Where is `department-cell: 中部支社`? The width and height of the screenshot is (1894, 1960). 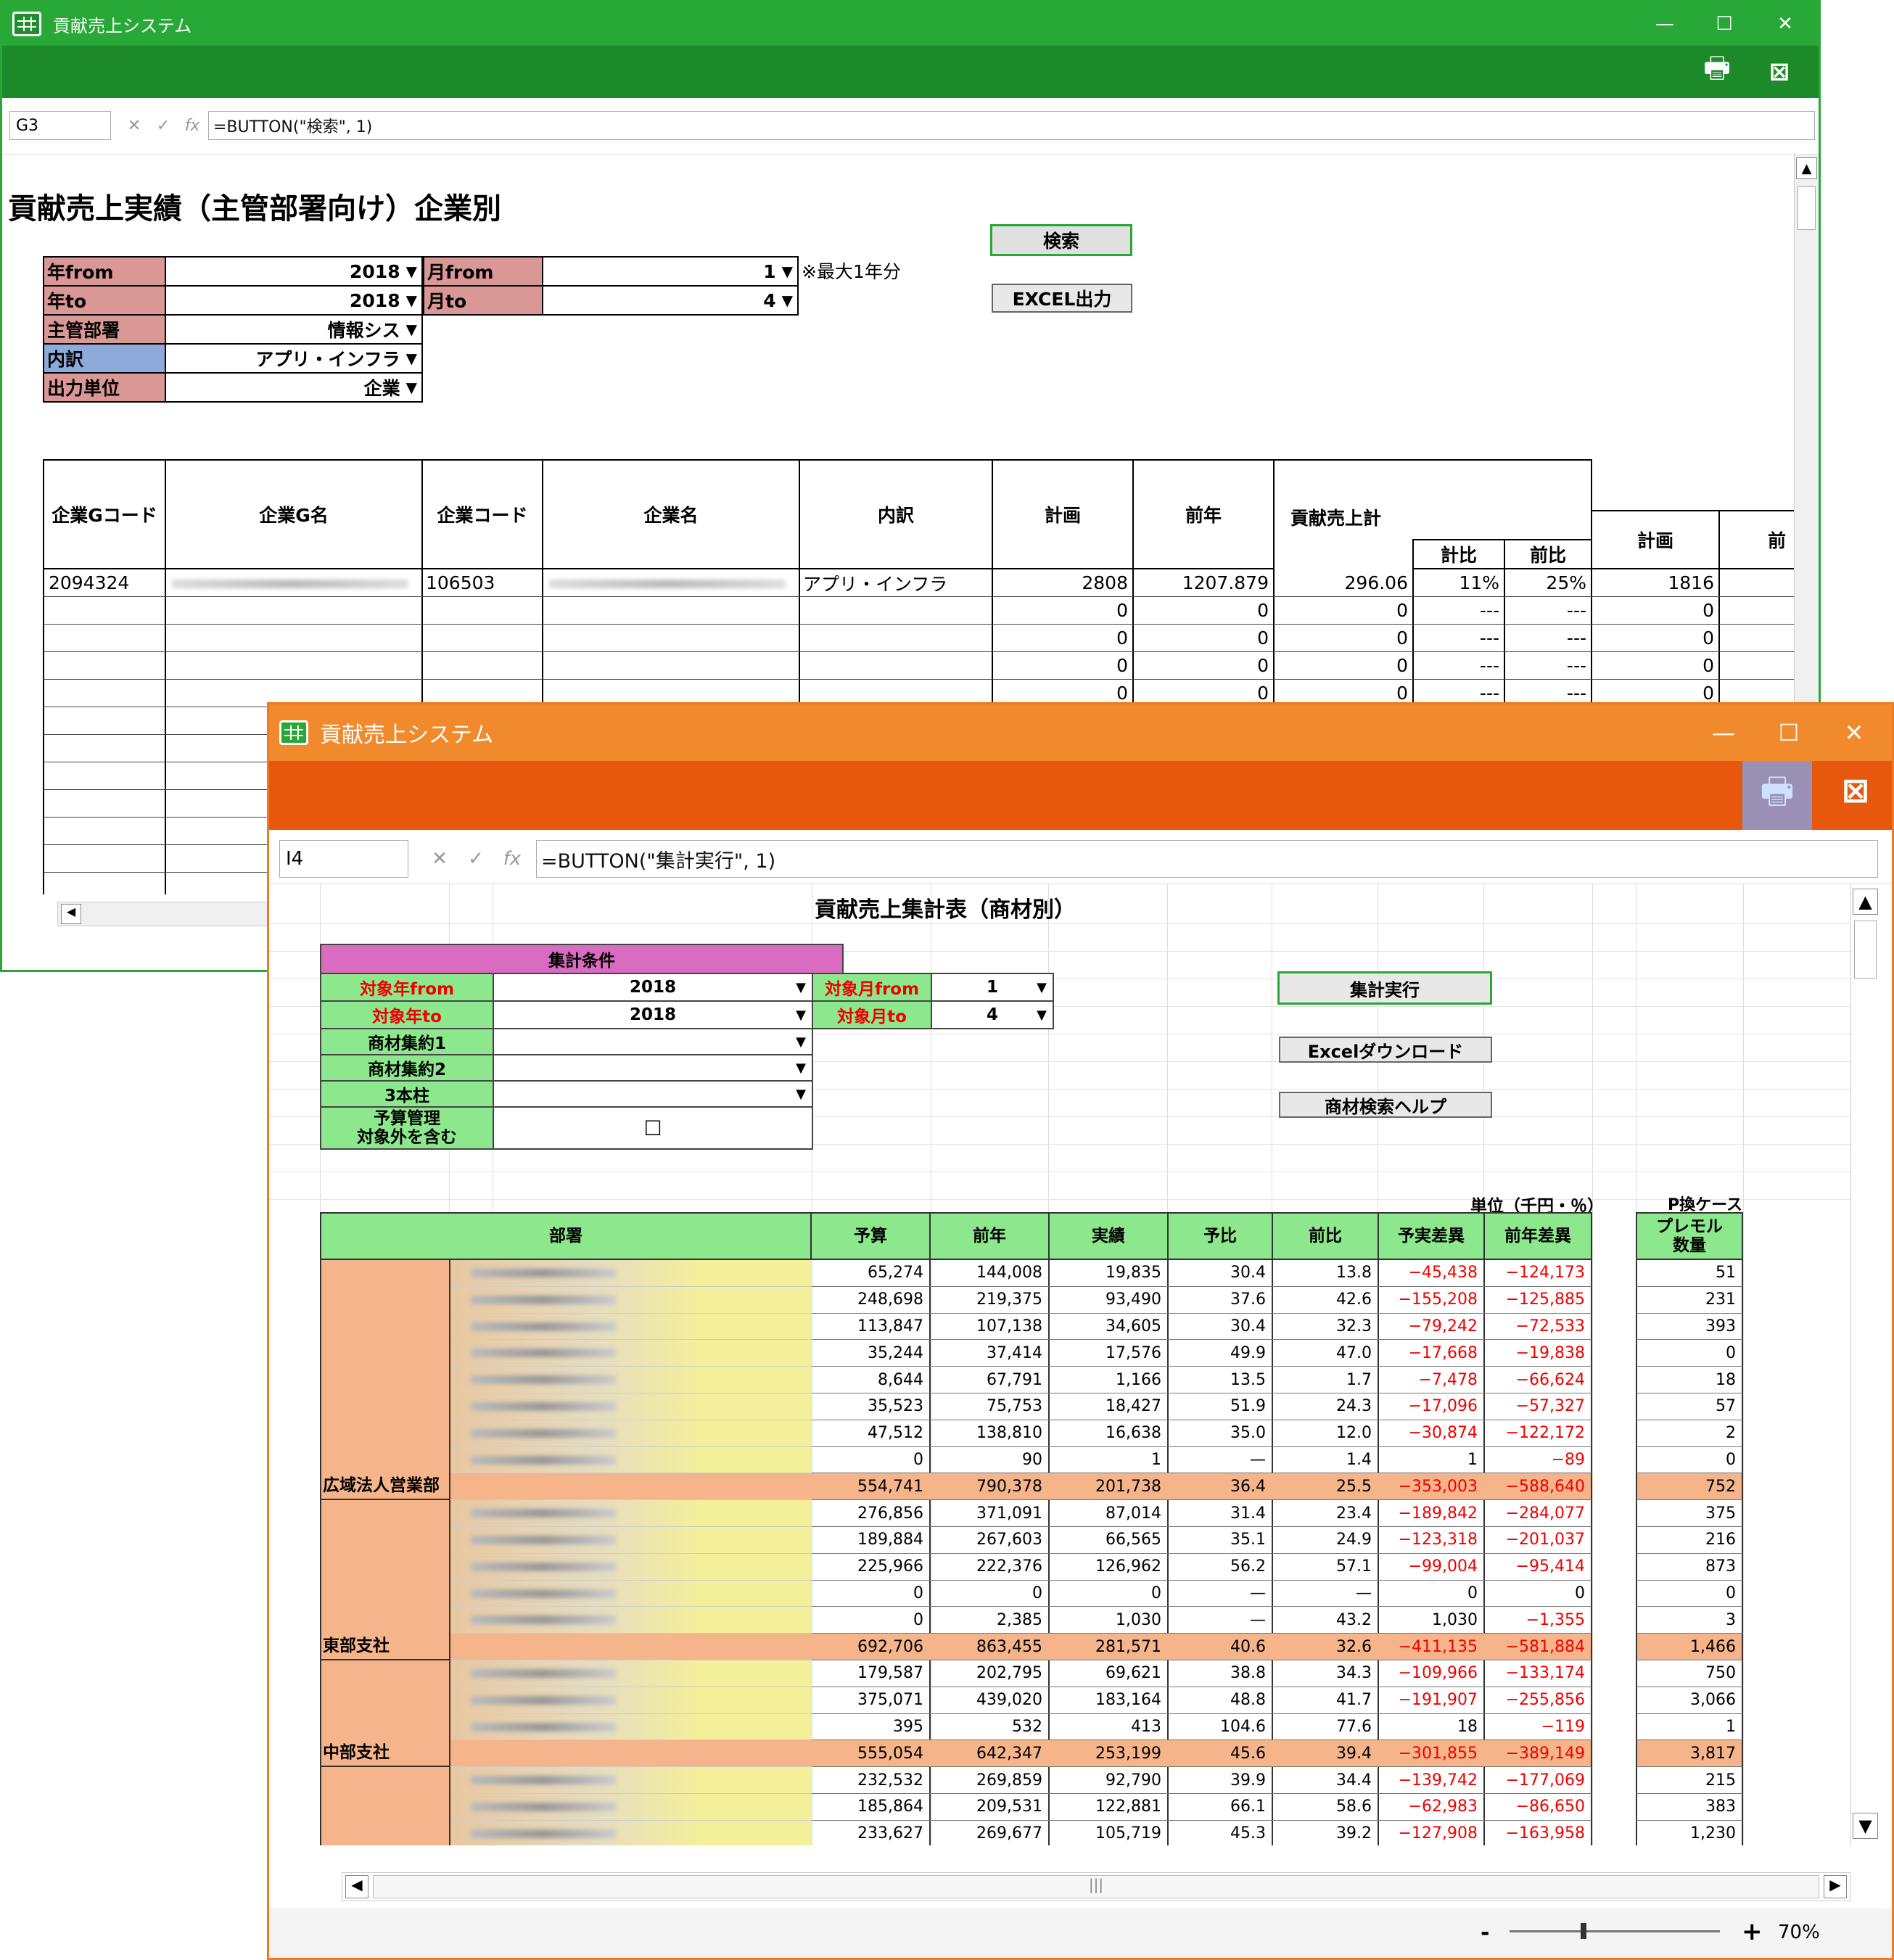
department-cell: 中部支社 is located at coordinates (385, 1714).